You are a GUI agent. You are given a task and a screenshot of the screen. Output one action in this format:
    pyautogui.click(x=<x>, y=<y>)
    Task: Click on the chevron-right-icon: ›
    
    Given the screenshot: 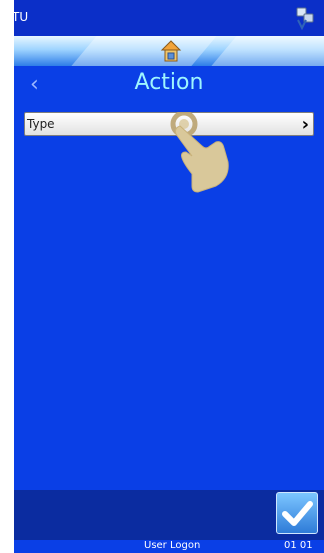 What is the action you would take?
    pyautogui.click(x=305, y=124)
    